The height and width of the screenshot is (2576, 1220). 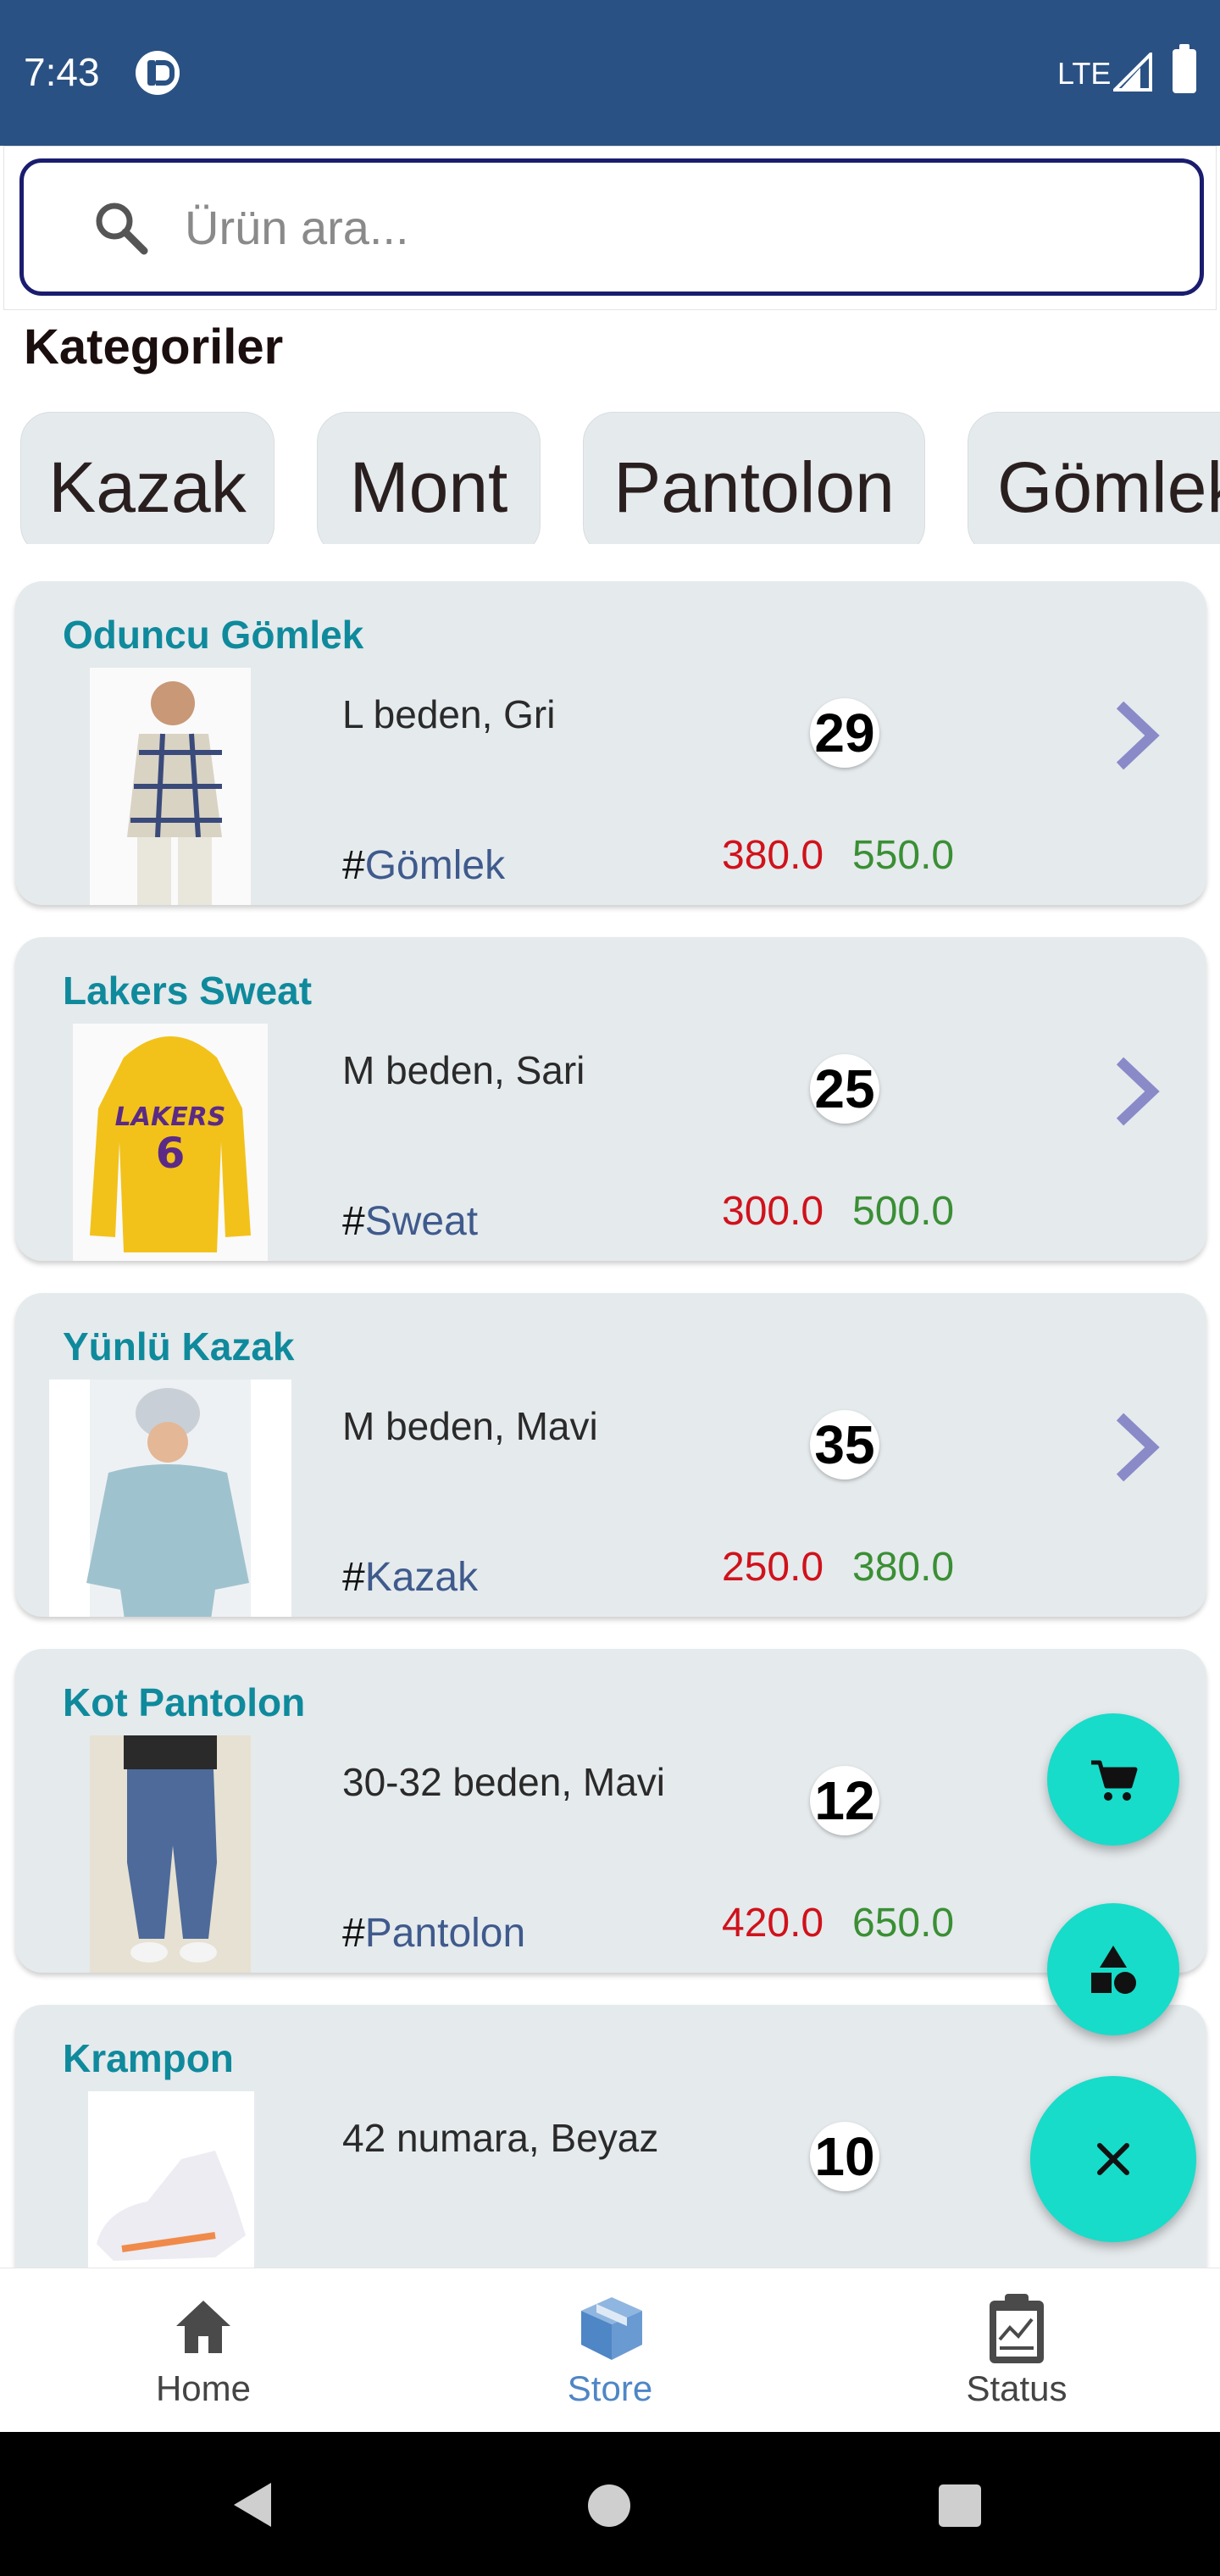 I want to click on nav-item-home: Home, so click(x=203, y=2350).